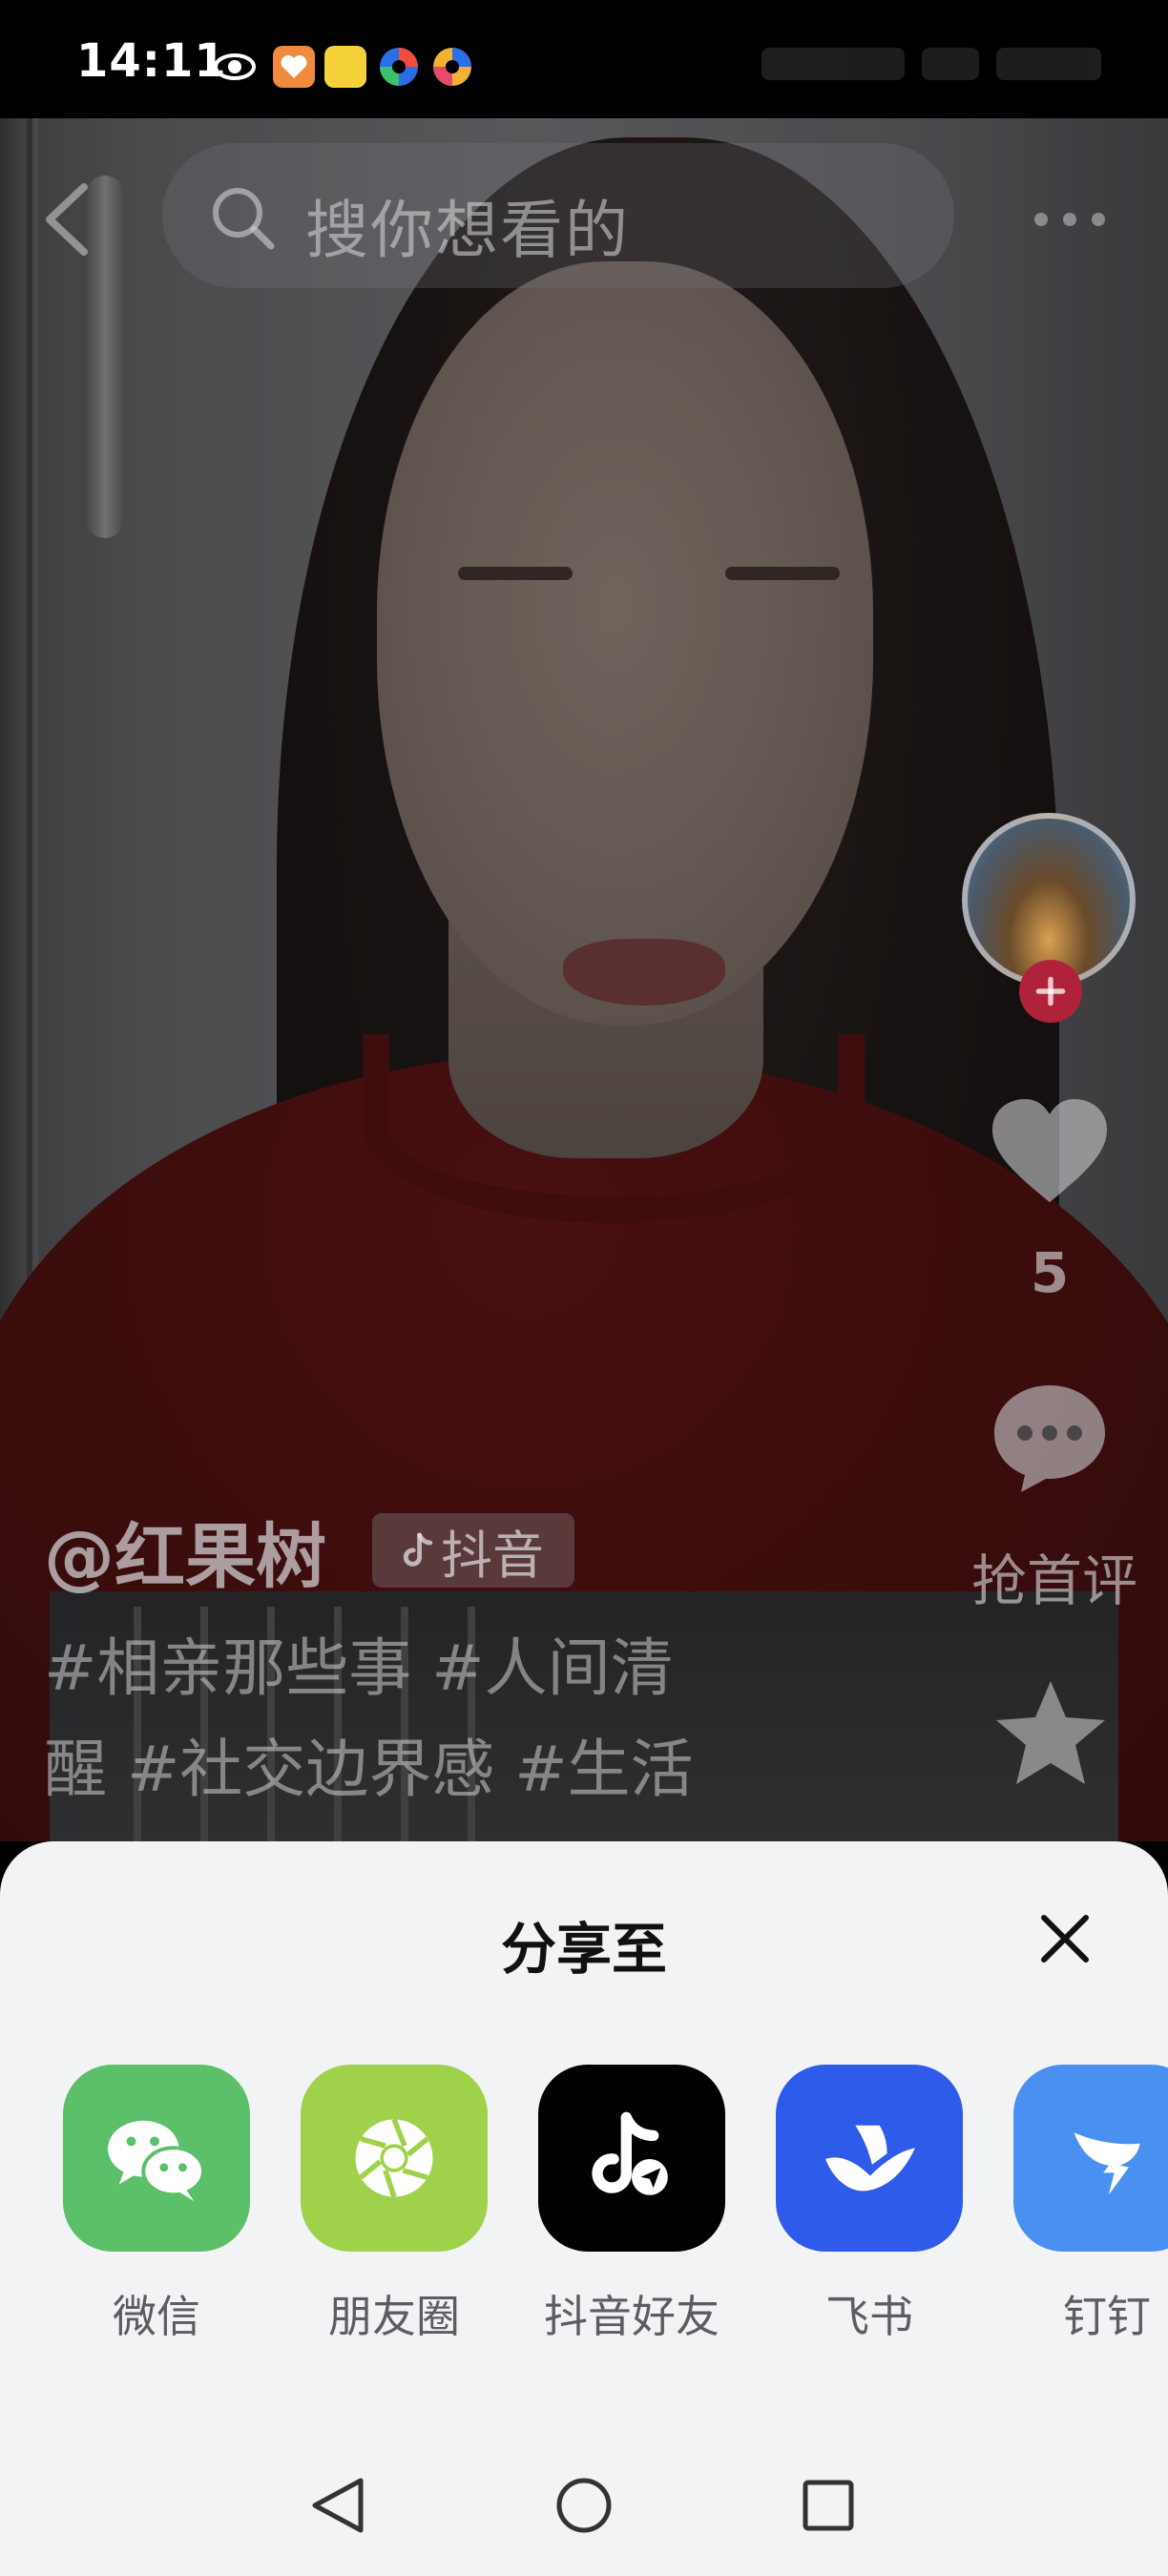 This screenshot has height=2576, width=1168. I want to click on app-notification-icon, so click(345, 67).